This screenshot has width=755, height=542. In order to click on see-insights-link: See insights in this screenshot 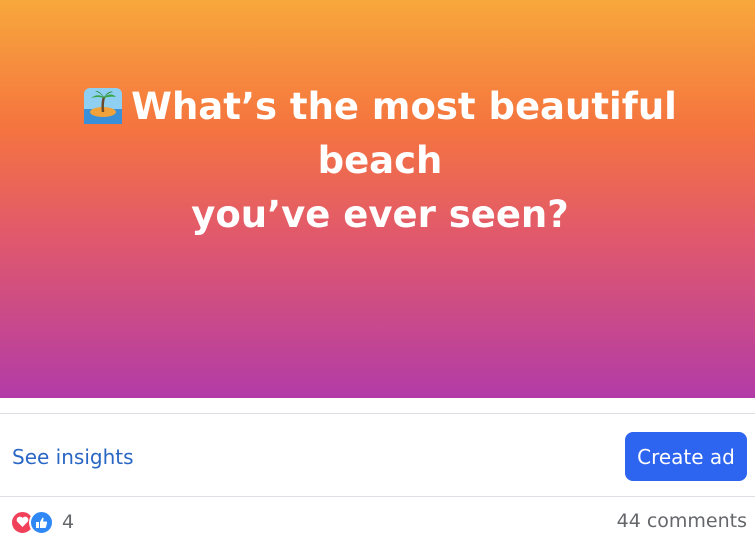, I will do `click(73, 457)`.